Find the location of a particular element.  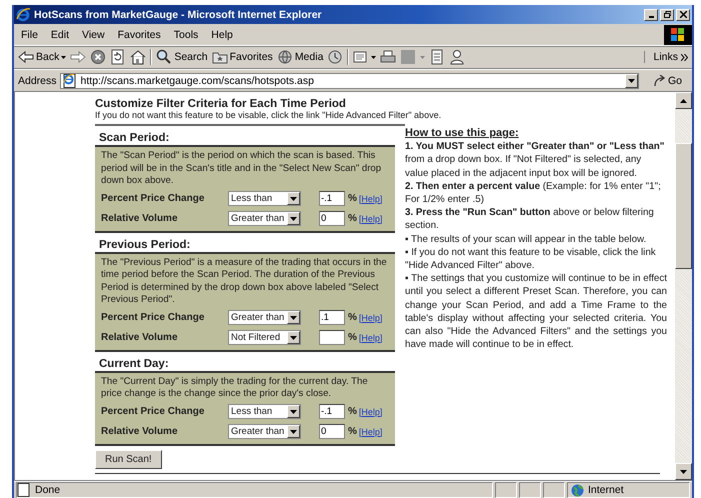

favorites-button: Favorites is located at coordinates (242, 57).